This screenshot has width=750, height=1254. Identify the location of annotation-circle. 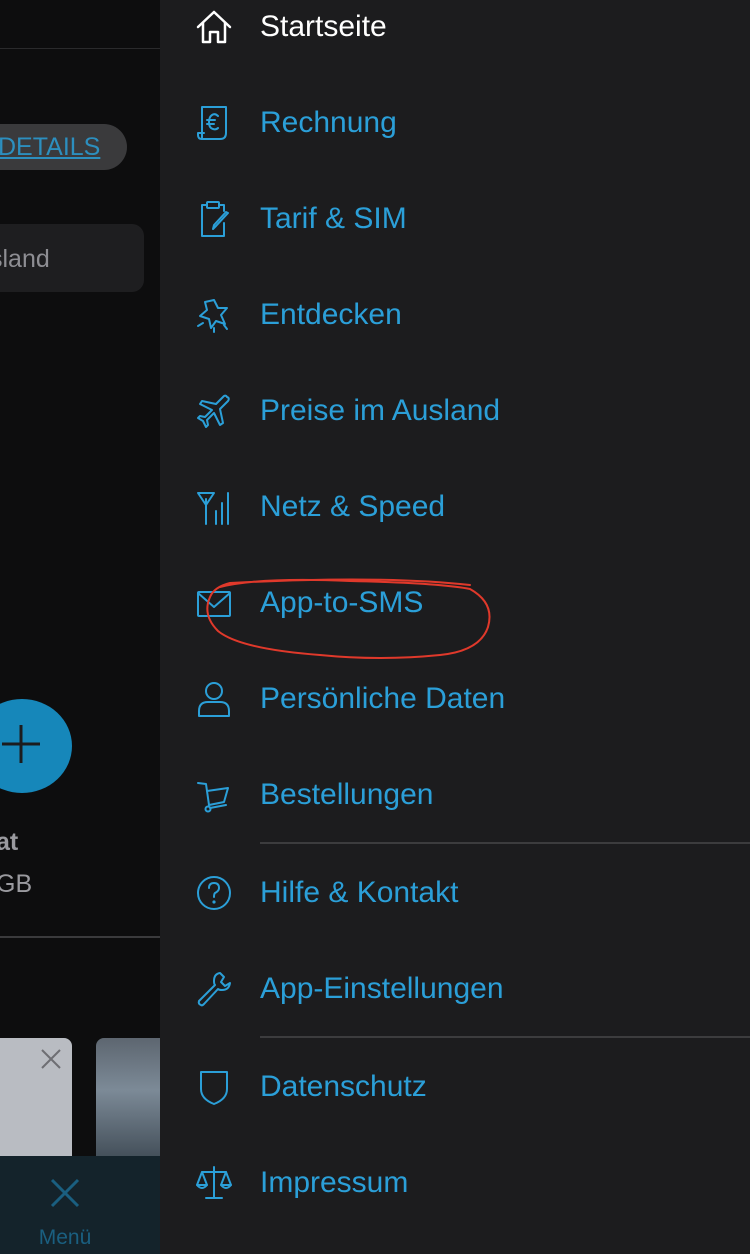
(348, 618).